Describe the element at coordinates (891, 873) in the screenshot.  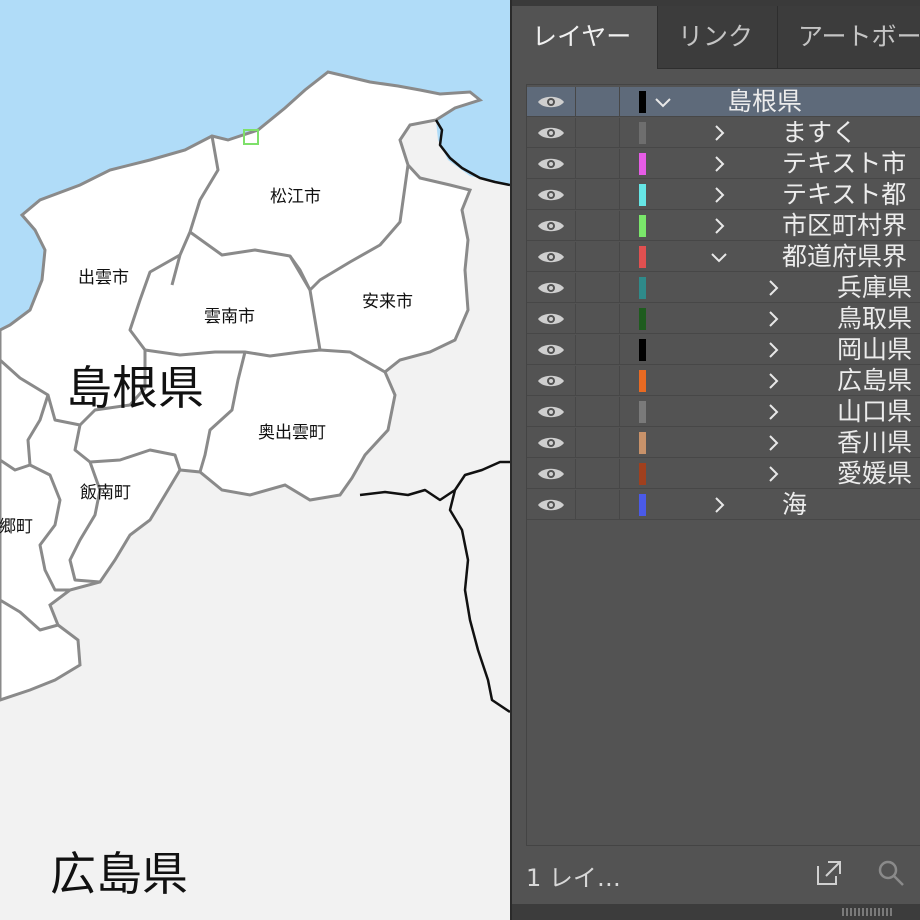
I see `search-icon` at that location.